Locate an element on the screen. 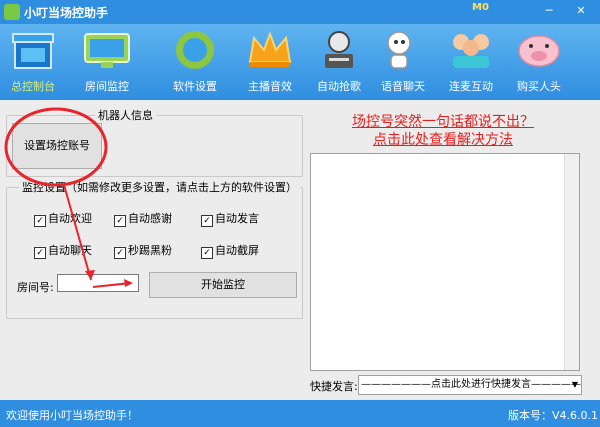 This screenshot has height=427, width=600. status-version: 版本号：V4.6.0.1 is located at coordinates (553, 415).